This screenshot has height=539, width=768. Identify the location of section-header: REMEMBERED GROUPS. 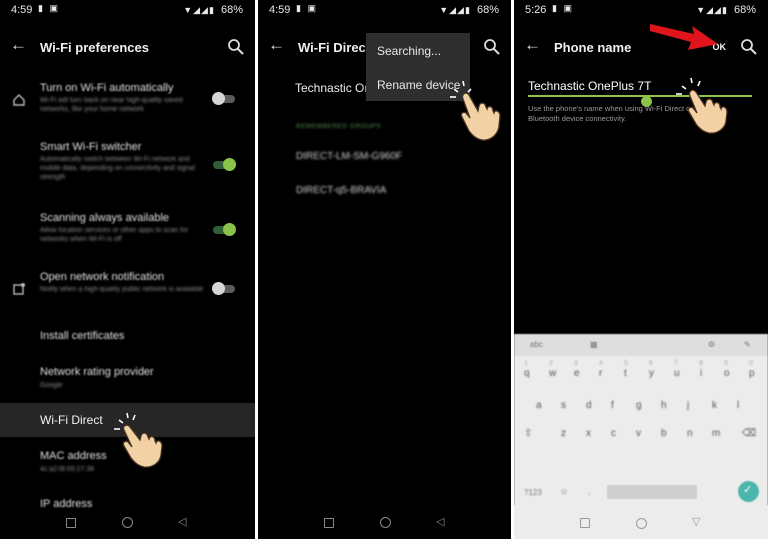
(339, 126).